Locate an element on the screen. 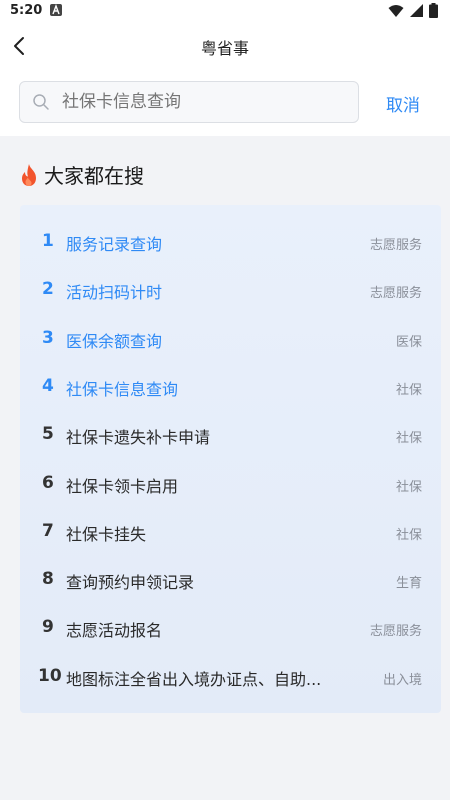 The height and width of the screenshot is (800, 450). a-letter-notification-icon is located at coordinates (56, 10).